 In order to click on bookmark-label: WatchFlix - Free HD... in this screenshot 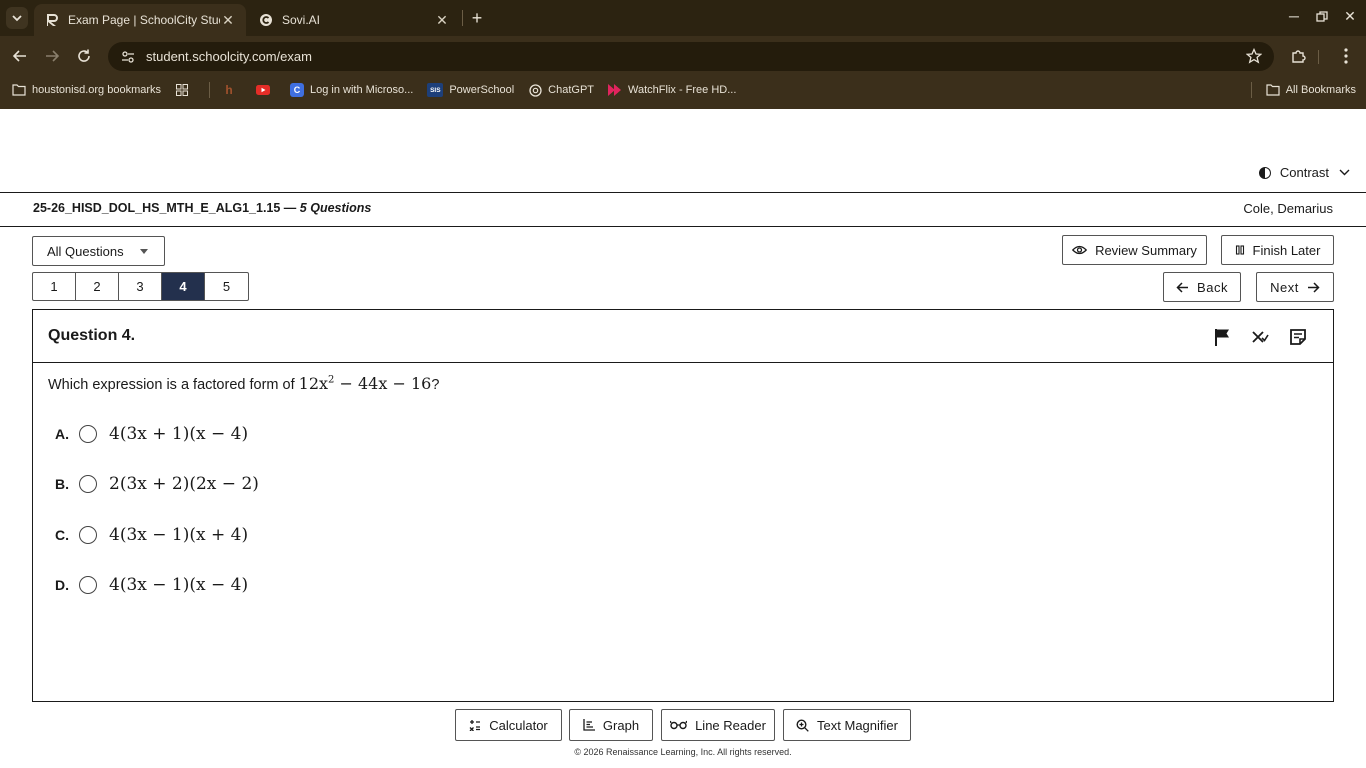, I will do `click(682, 90)`.